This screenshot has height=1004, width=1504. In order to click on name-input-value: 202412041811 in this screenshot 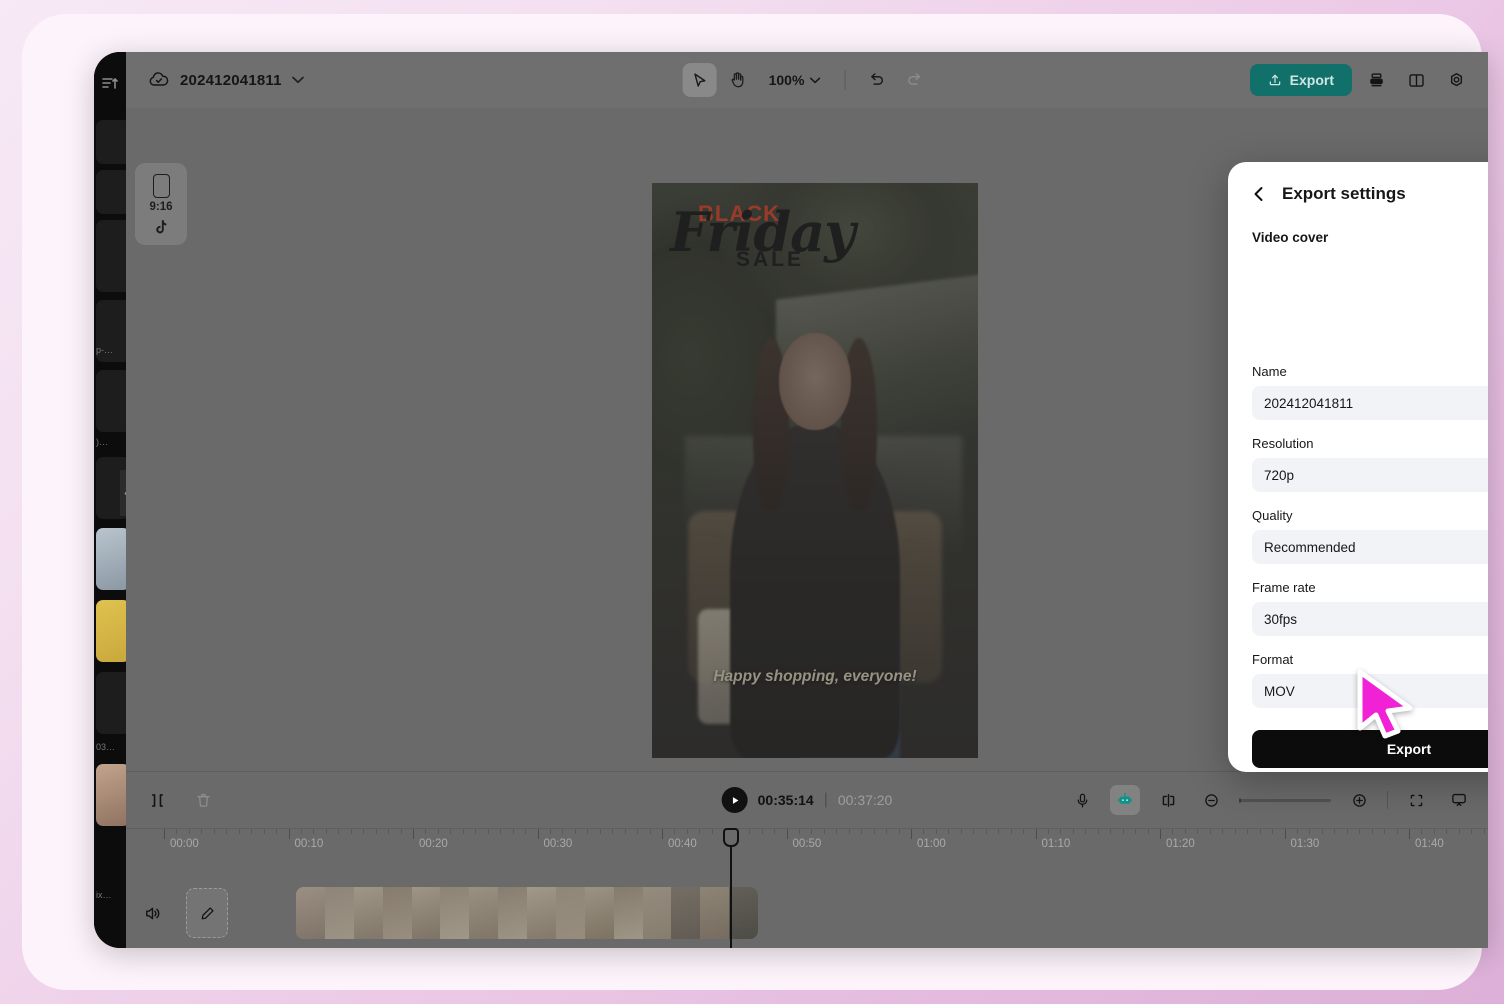, I will do `click(1309, 403)`.